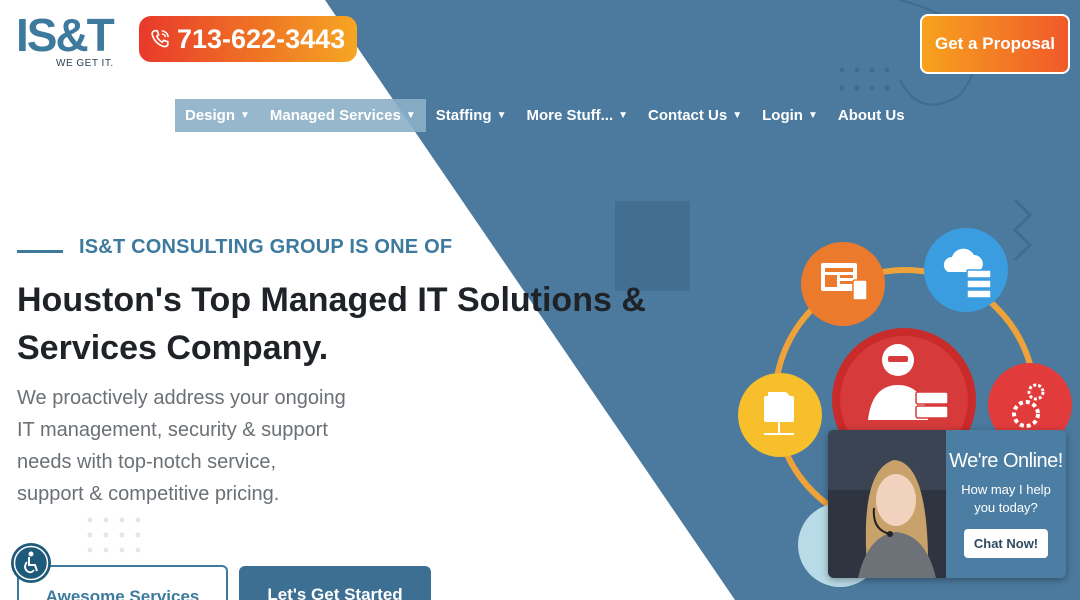 The image size is (1080, 600). What do you see at coordinates (31, 563) in the screenshot?
I see `accessibility-icon` at bounding box center [31, 563].